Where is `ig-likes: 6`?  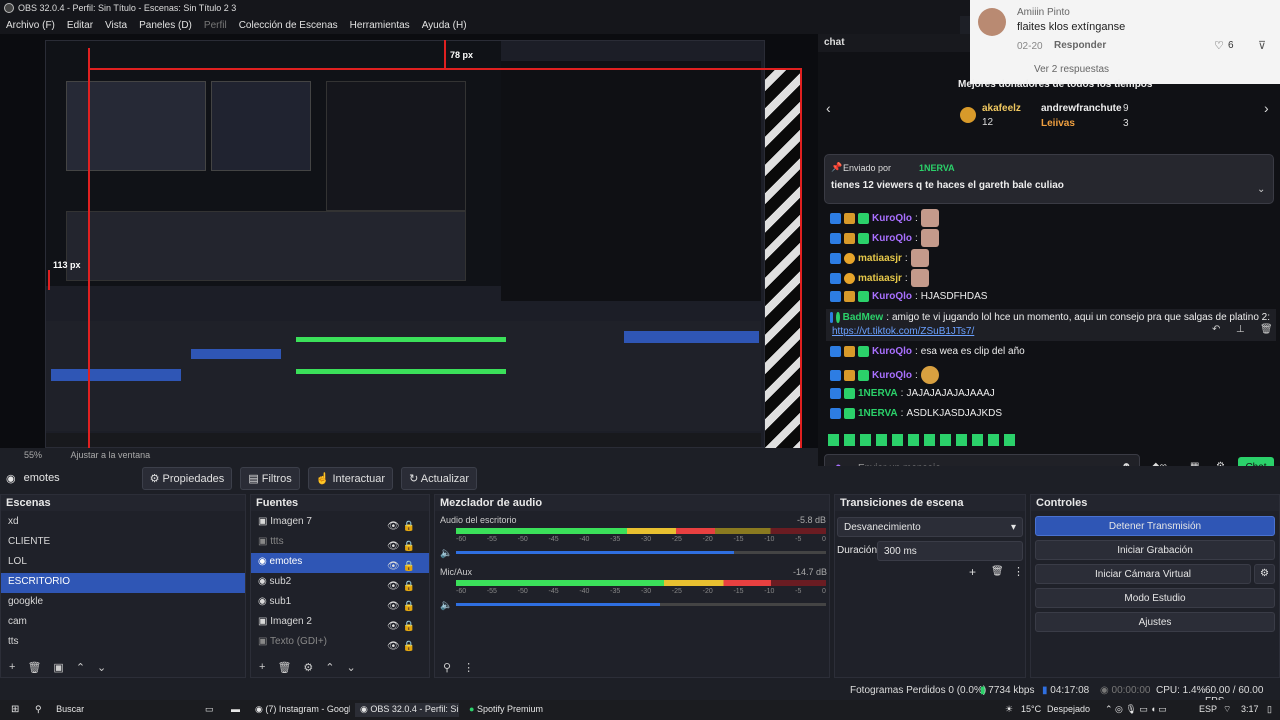 ig-likes: 6 is located at coordinates (1231, 45).